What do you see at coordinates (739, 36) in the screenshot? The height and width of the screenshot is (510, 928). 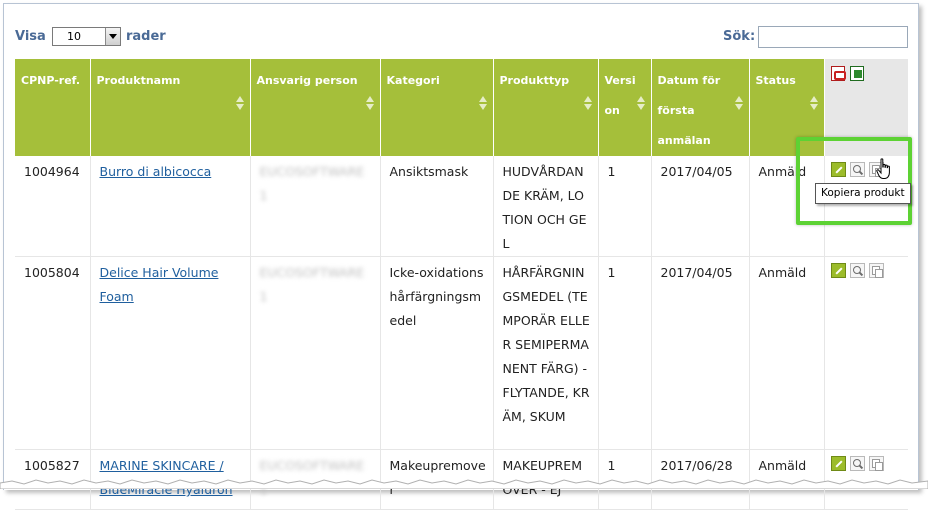 I see `search-label: Sök:` at bounding box center [739, 36].